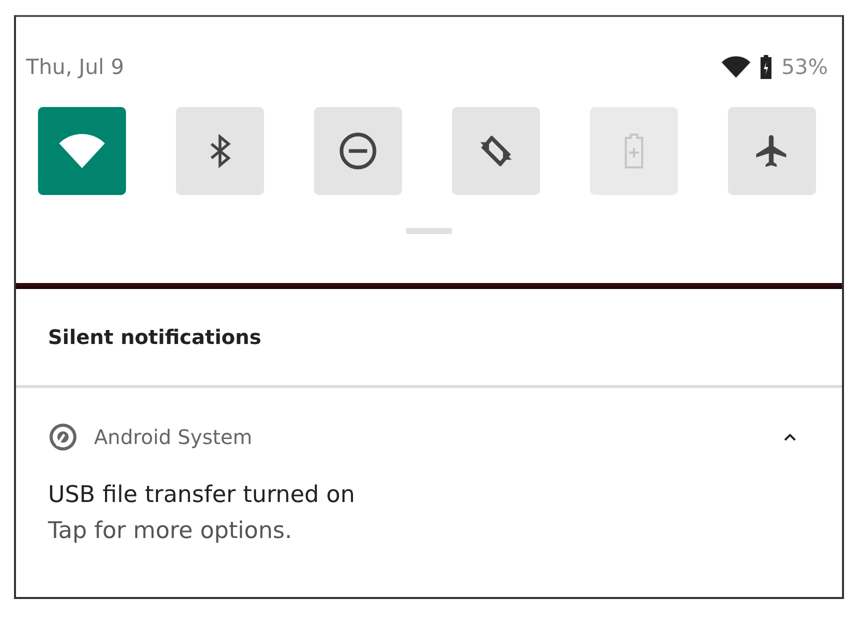 The image size is (856, 620). Describe the element at coordinates (790, 437) in the screenshot. I see `chevron-icon` at that location.